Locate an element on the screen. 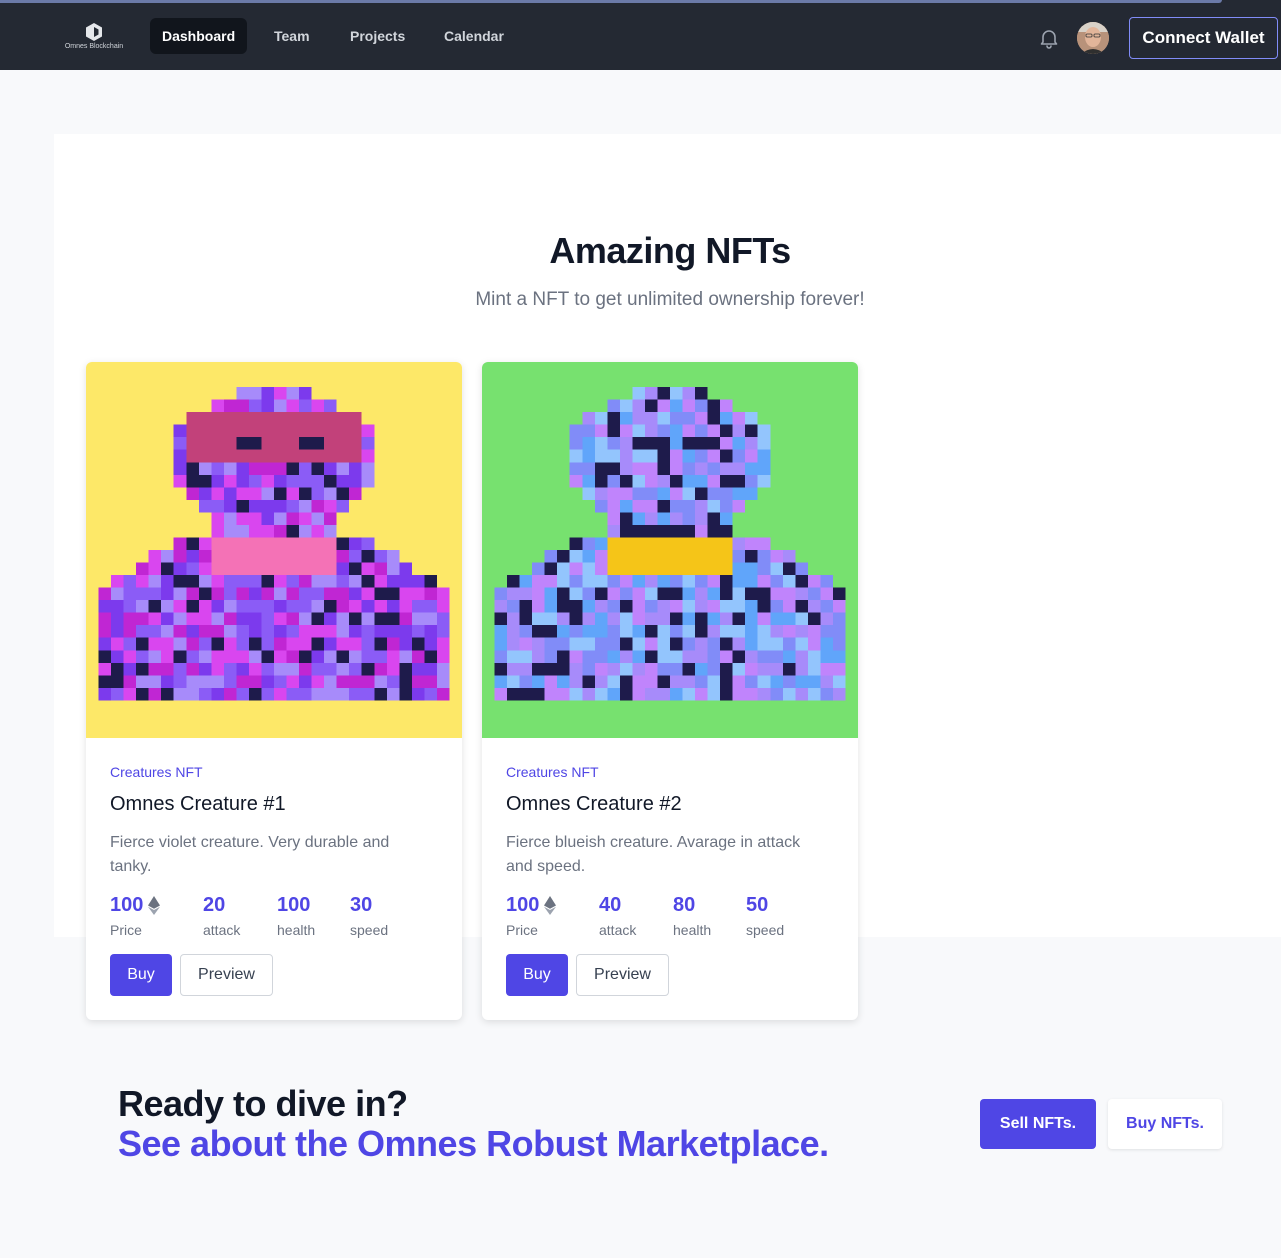 The height and width of the screenshot is (1258, 1281). nav-calendar: Calendar is located at coordinates (474, 36).